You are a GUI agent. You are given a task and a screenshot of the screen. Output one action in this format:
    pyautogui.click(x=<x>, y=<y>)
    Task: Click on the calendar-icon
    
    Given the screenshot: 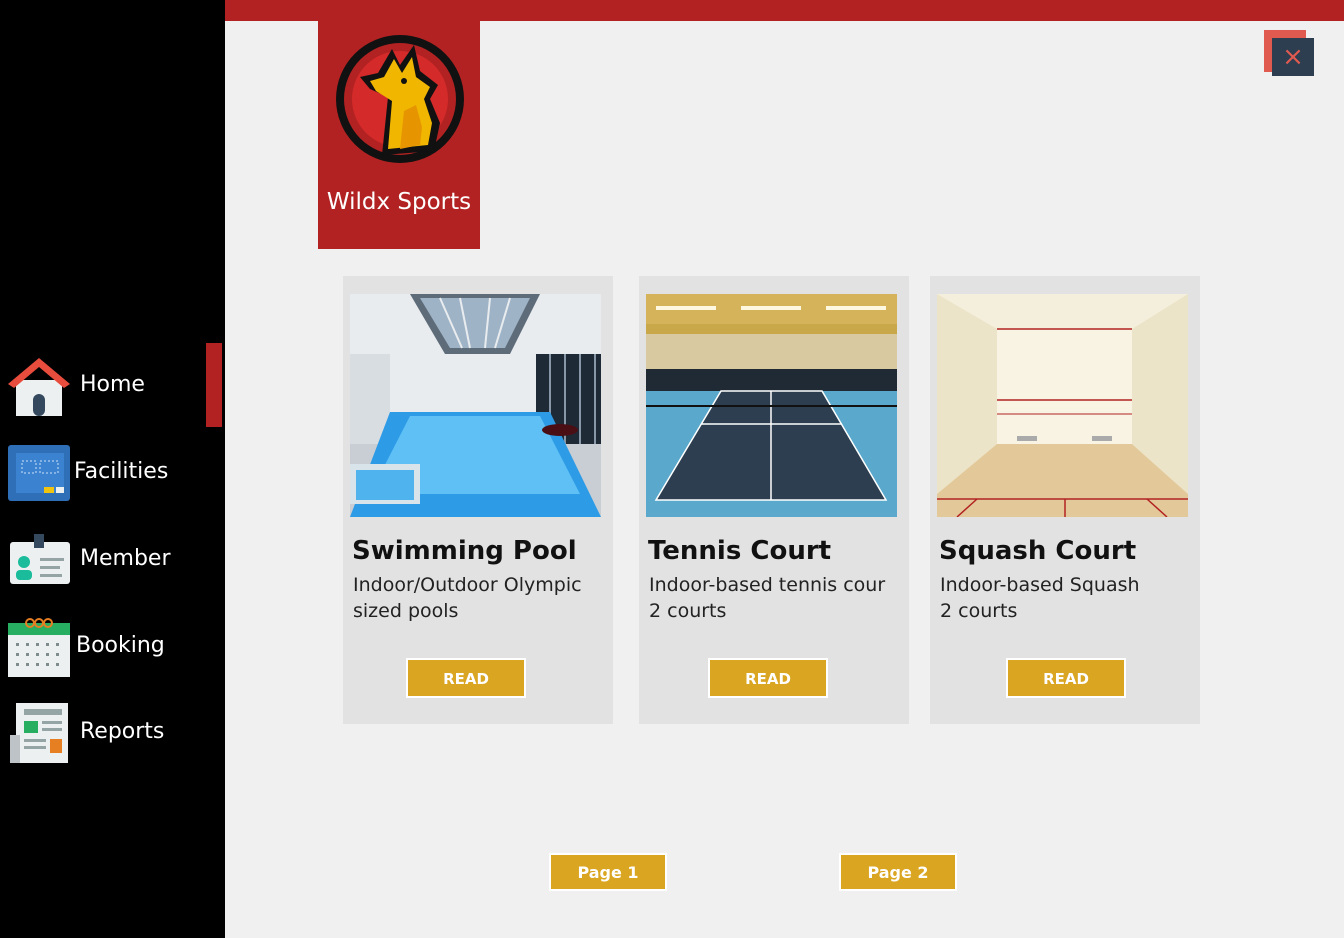 What is the action you would take?
    pyautogui.click(x=39, y=647)
    